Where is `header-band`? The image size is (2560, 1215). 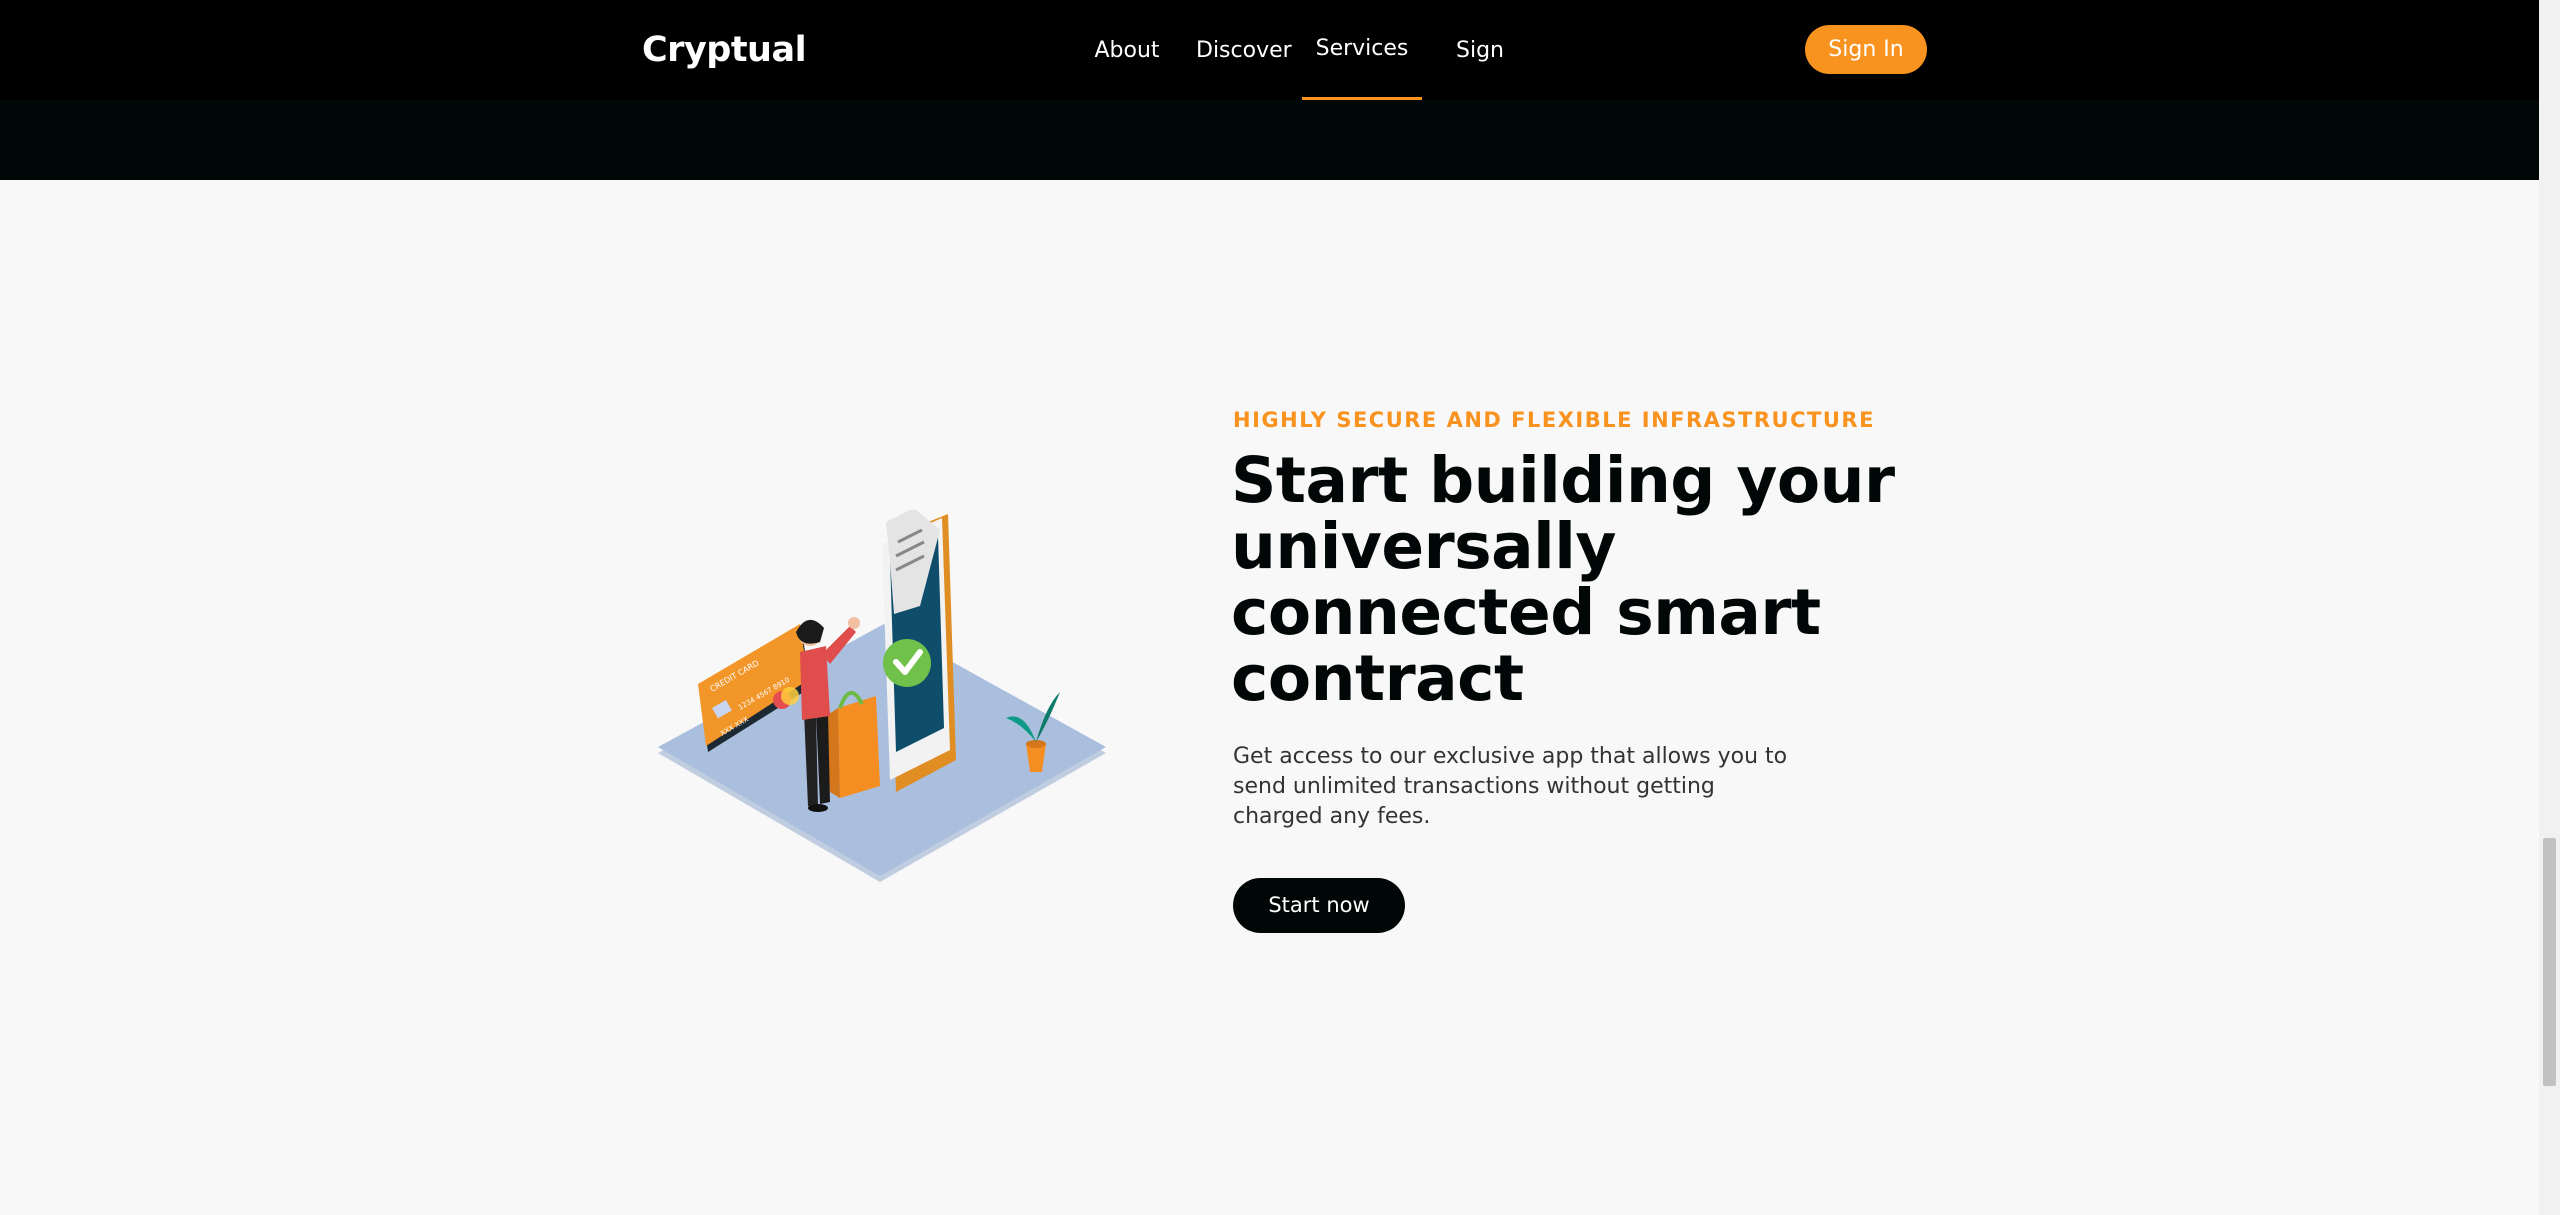
header-band is located at coordinates (1269, 140).